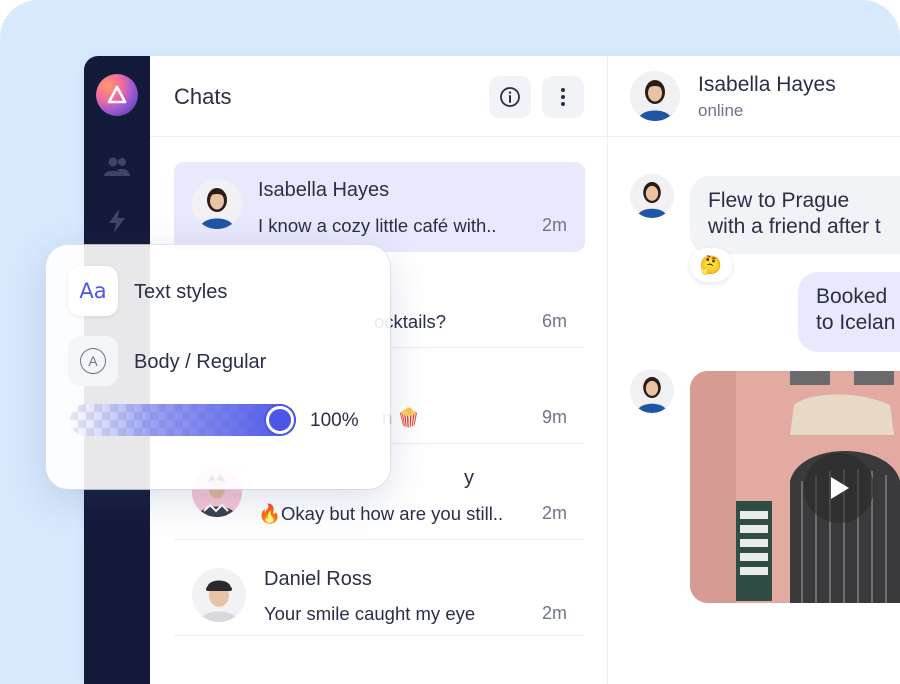 This screenshot has height=684, width=900. I want to click on info-icon, so click(510, 97).